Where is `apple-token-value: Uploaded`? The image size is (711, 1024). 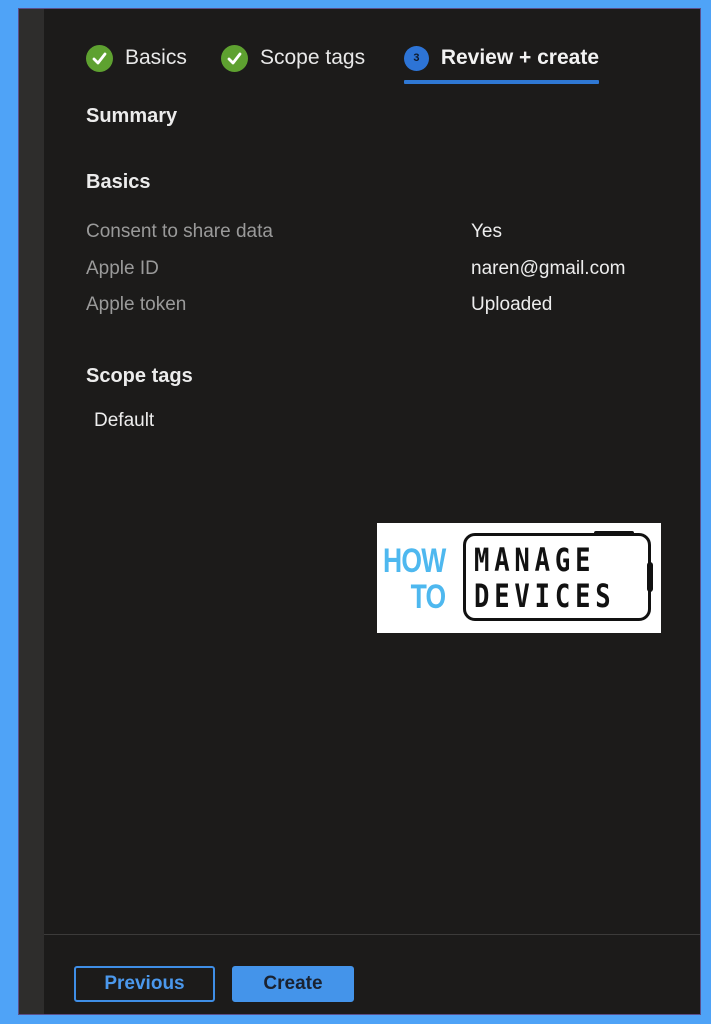
apple-token-value: Uploaded is located at coordinates (512, 304).